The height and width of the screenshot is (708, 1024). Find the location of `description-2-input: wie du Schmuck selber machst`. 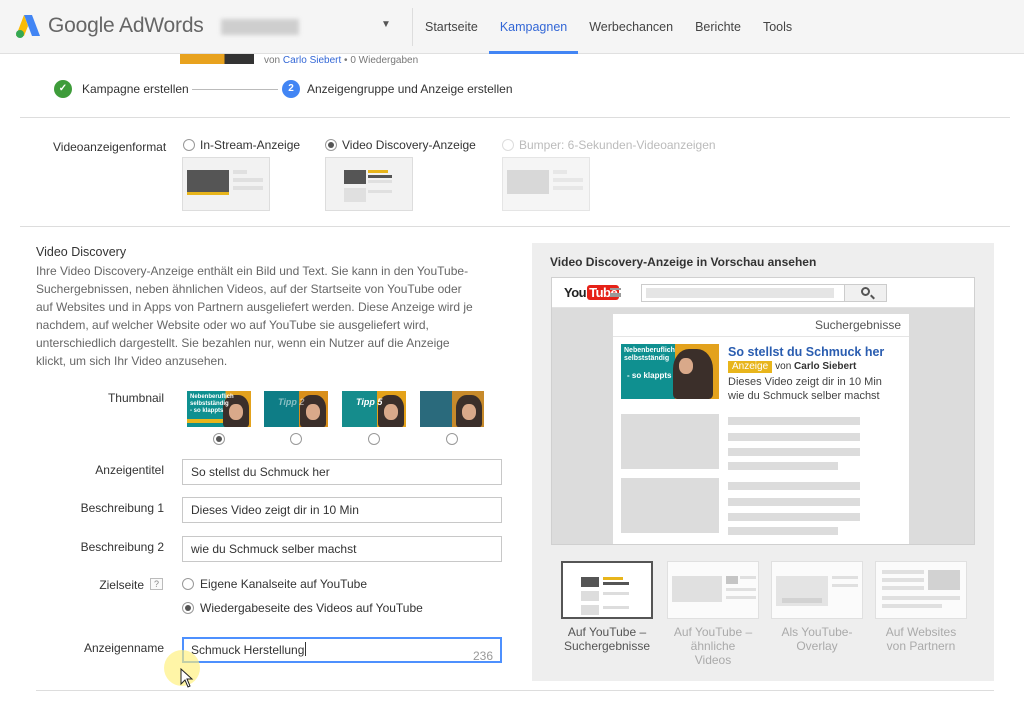

description-2-input: wie du Schmuck selber machst is located at coordinates (342, 549).